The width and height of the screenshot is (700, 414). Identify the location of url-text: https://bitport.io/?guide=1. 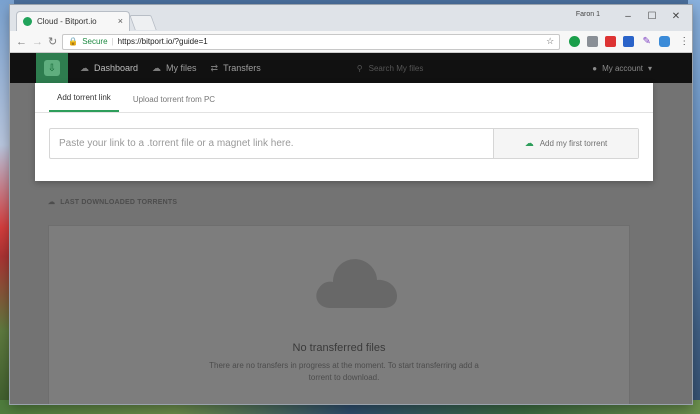
(330, 41).